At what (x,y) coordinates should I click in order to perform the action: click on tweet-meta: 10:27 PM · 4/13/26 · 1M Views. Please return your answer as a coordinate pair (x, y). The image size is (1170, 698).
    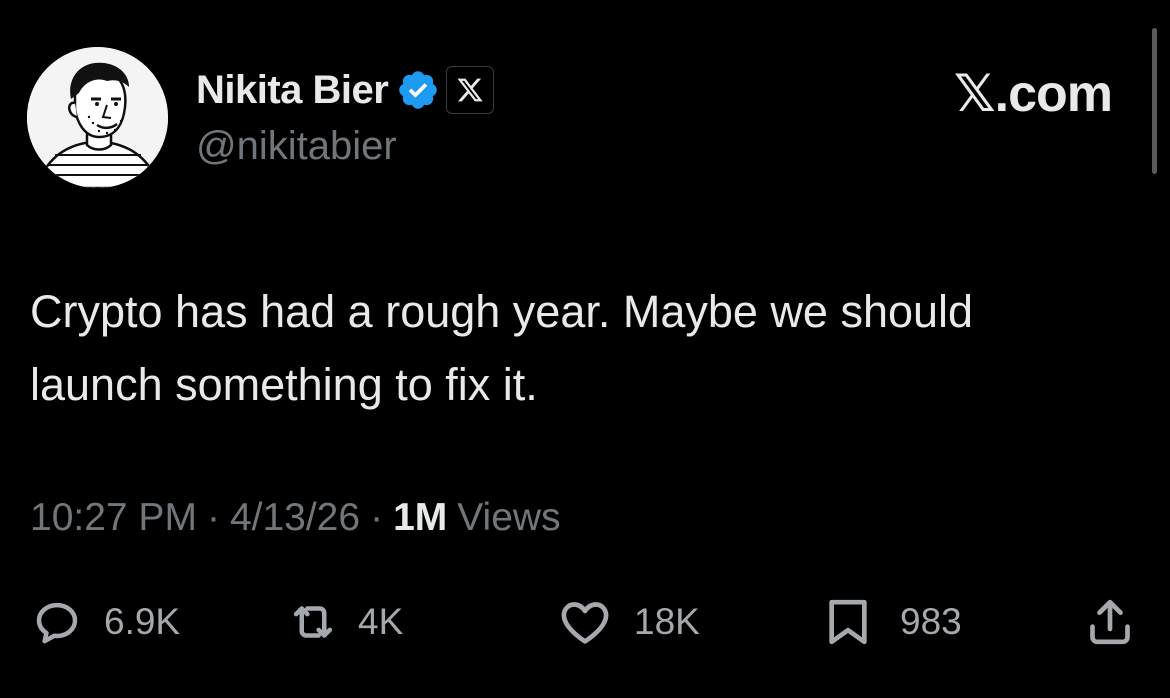
    Looking at the image, I should click on (295, 518).